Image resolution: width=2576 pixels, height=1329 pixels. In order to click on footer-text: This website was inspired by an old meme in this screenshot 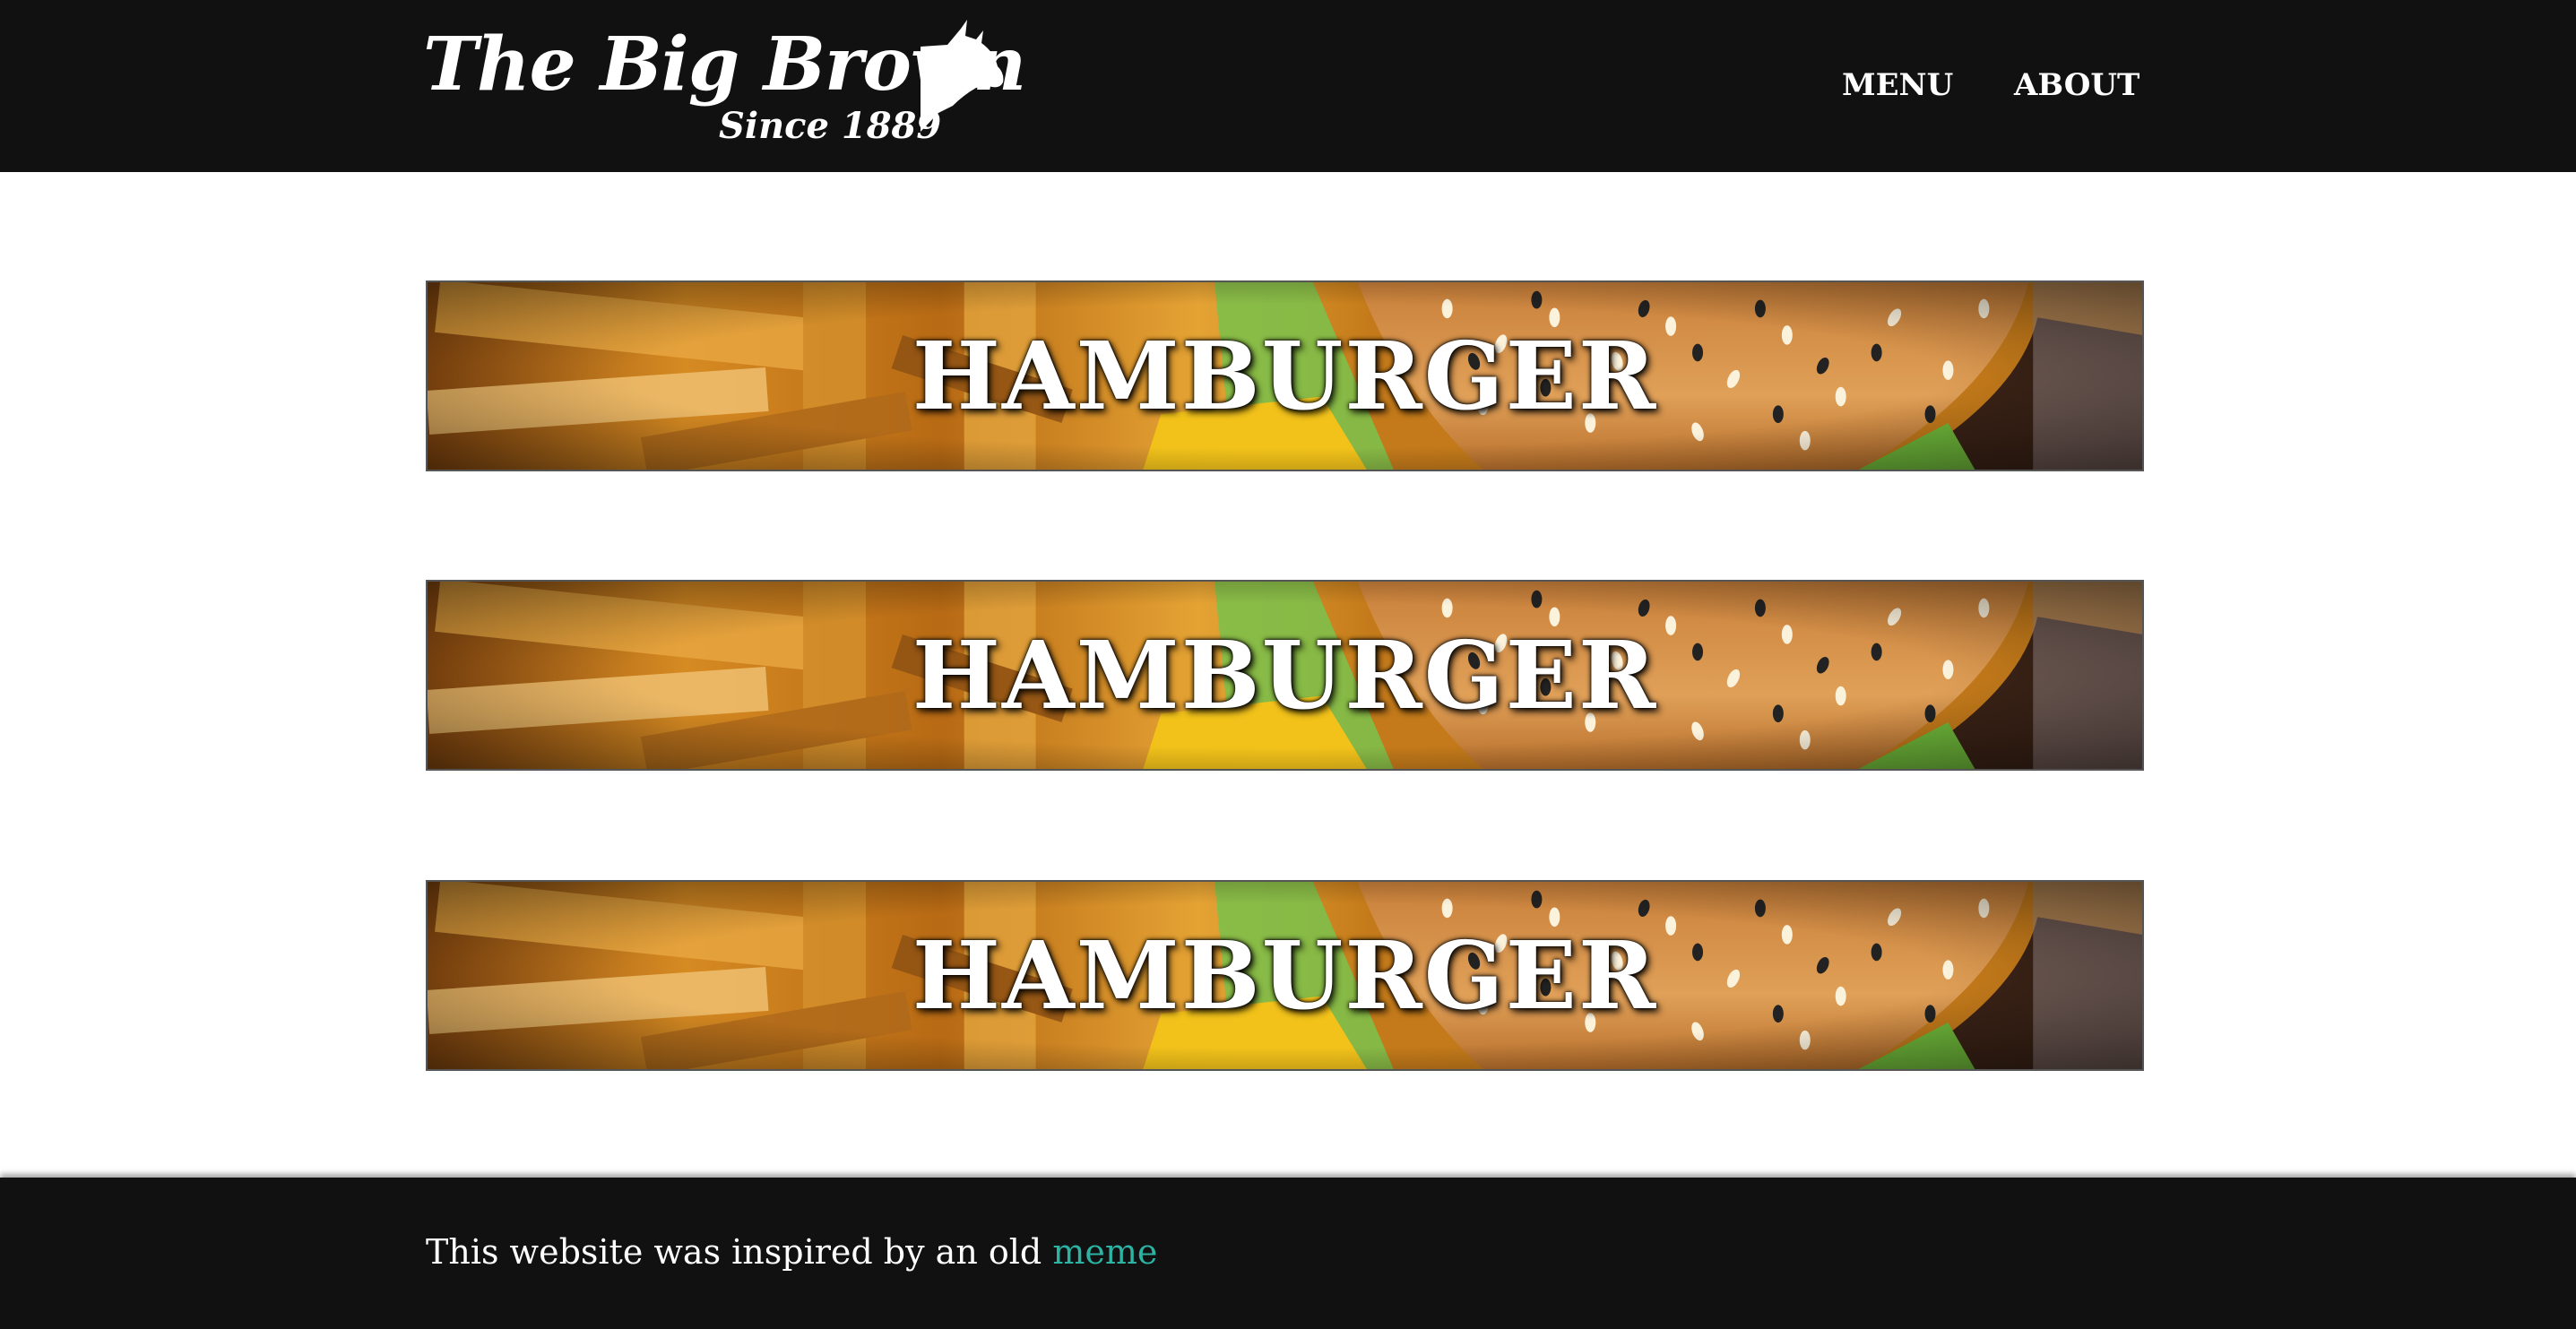, I will do `click(791, 1252)`.